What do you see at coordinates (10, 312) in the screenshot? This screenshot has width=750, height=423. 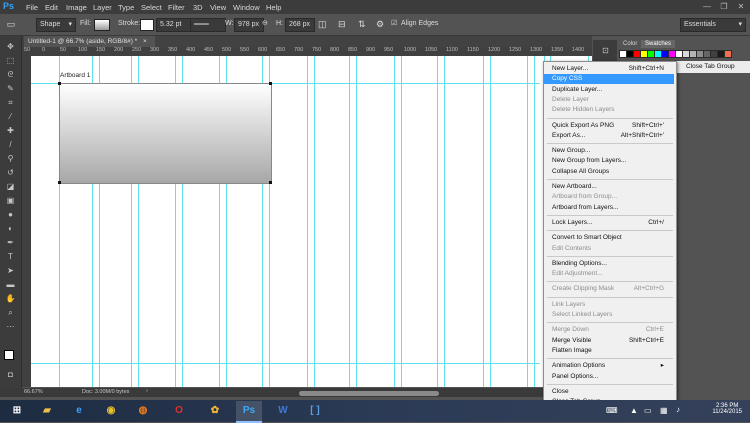 I see `zoom-tool-icon: ⌕` at bounding box center [10, 312].